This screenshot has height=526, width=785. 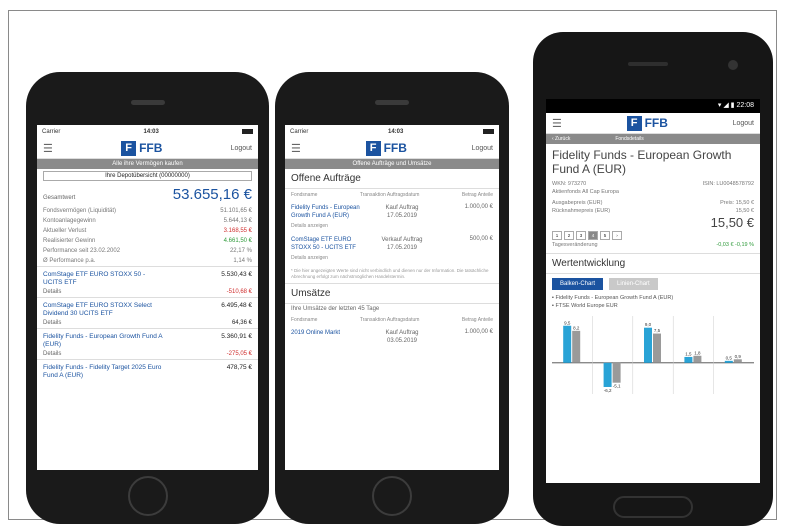 I want to click on page-button: 5, so click(x=605, y=235).